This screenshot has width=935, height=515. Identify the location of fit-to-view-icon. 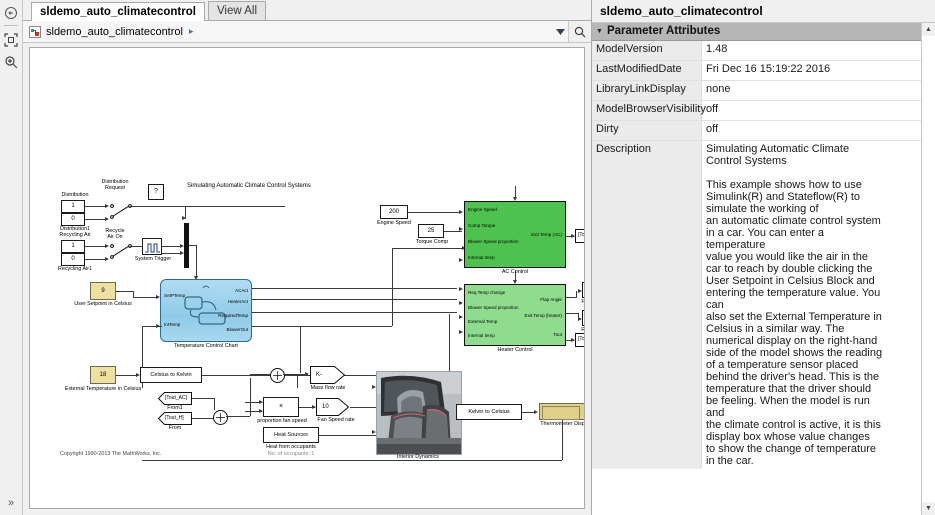
(11, 40).